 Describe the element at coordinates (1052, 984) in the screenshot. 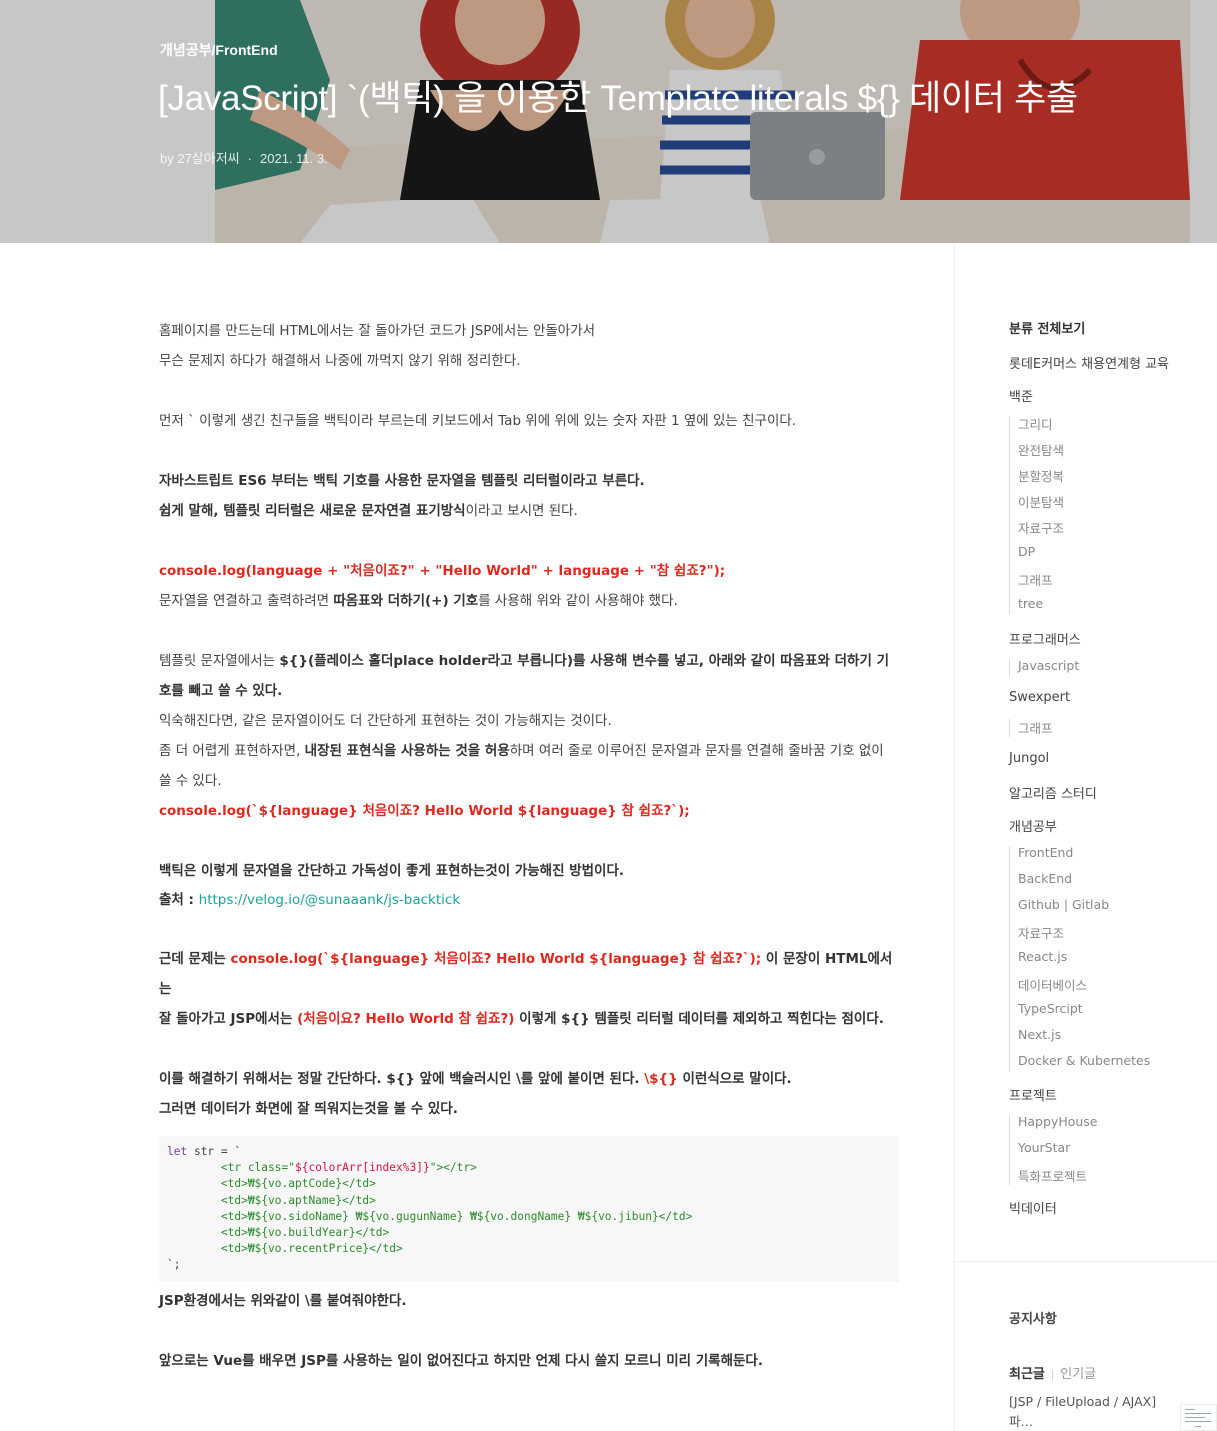

I see `sidebar-subitem: 데이터베이스` at that location.